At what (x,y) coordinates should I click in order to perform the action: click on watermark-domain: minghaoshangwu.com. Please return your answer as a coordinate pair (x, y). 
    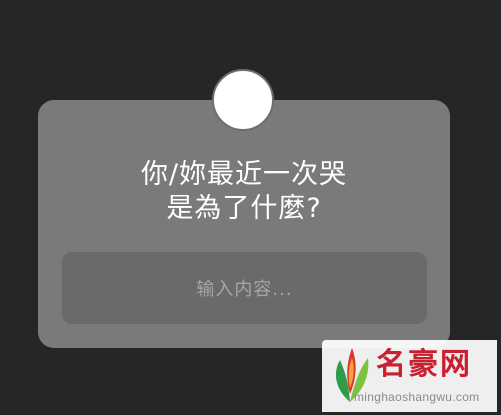
    Looking at the image, I should click on (417, 397).